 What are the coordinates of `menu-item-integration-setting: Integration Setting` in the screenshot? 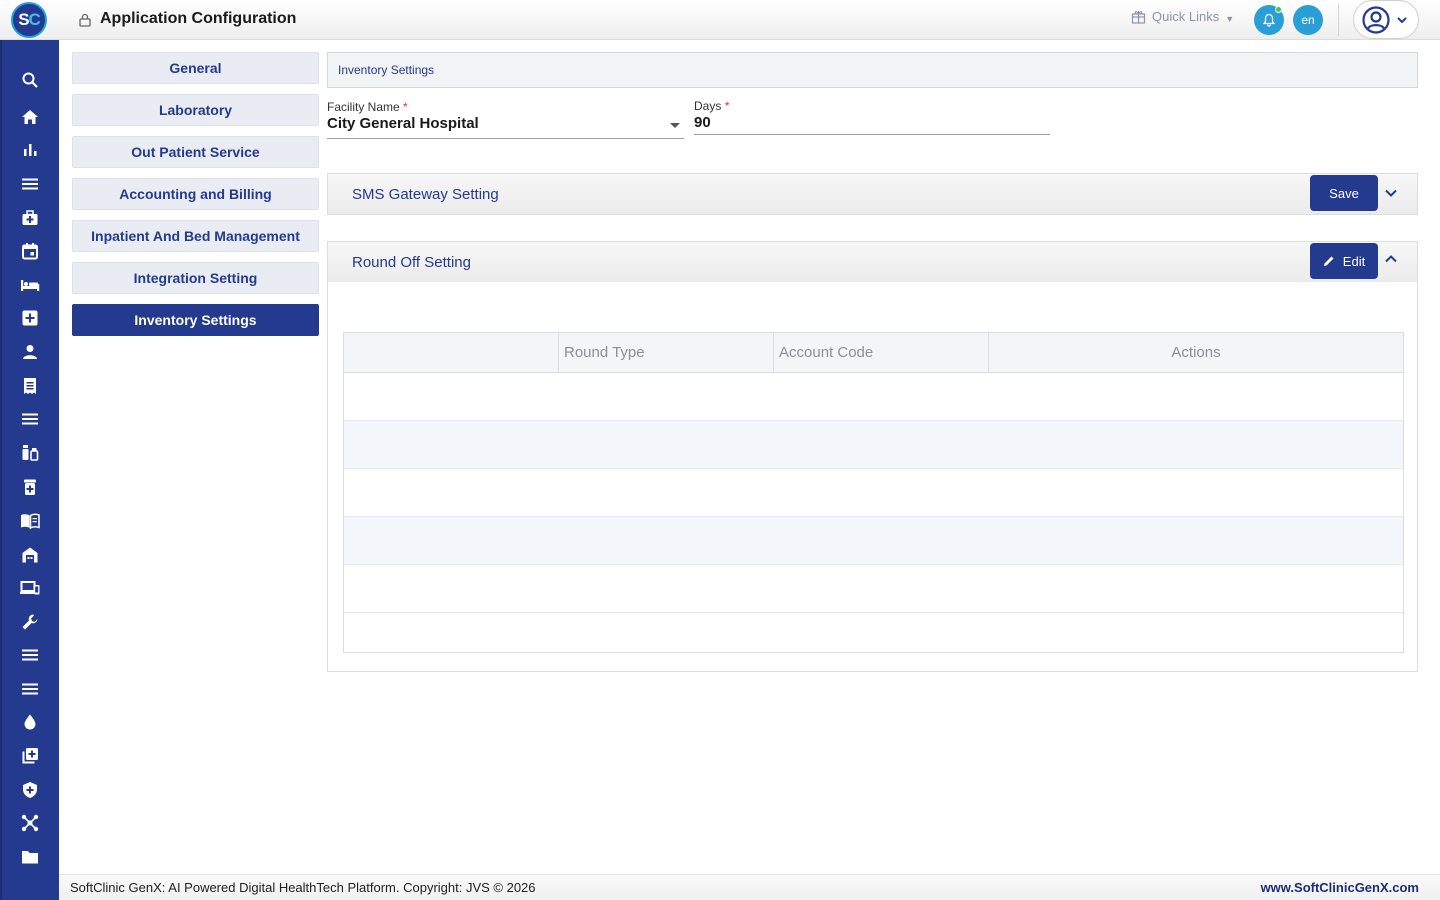 It's located at (195, 278).